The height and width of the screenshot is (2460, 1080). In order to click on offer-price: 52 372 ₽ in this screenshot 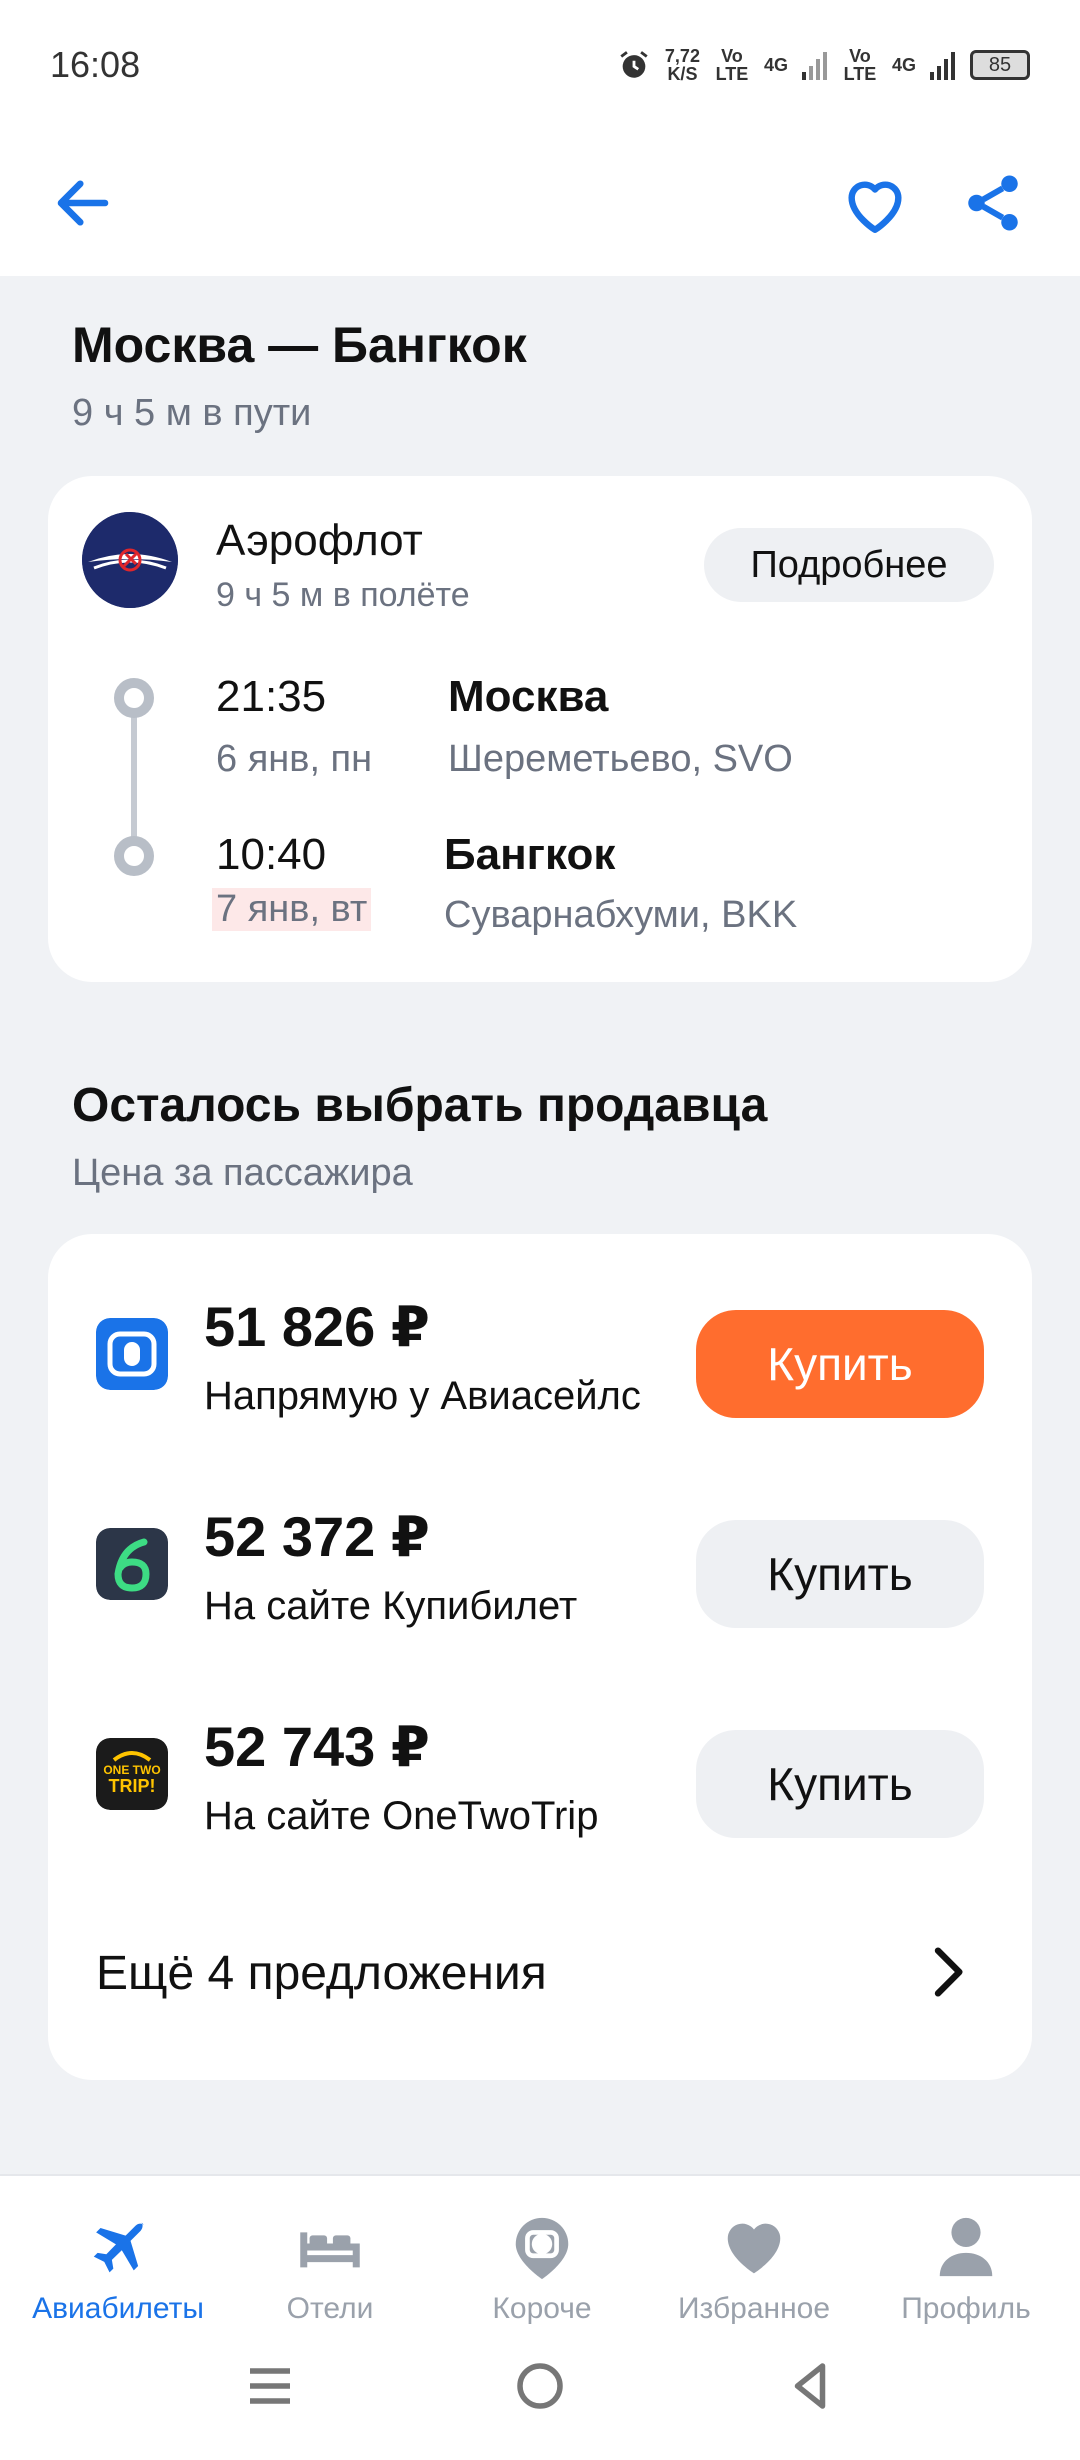, I will do `click(317, 1536)`.